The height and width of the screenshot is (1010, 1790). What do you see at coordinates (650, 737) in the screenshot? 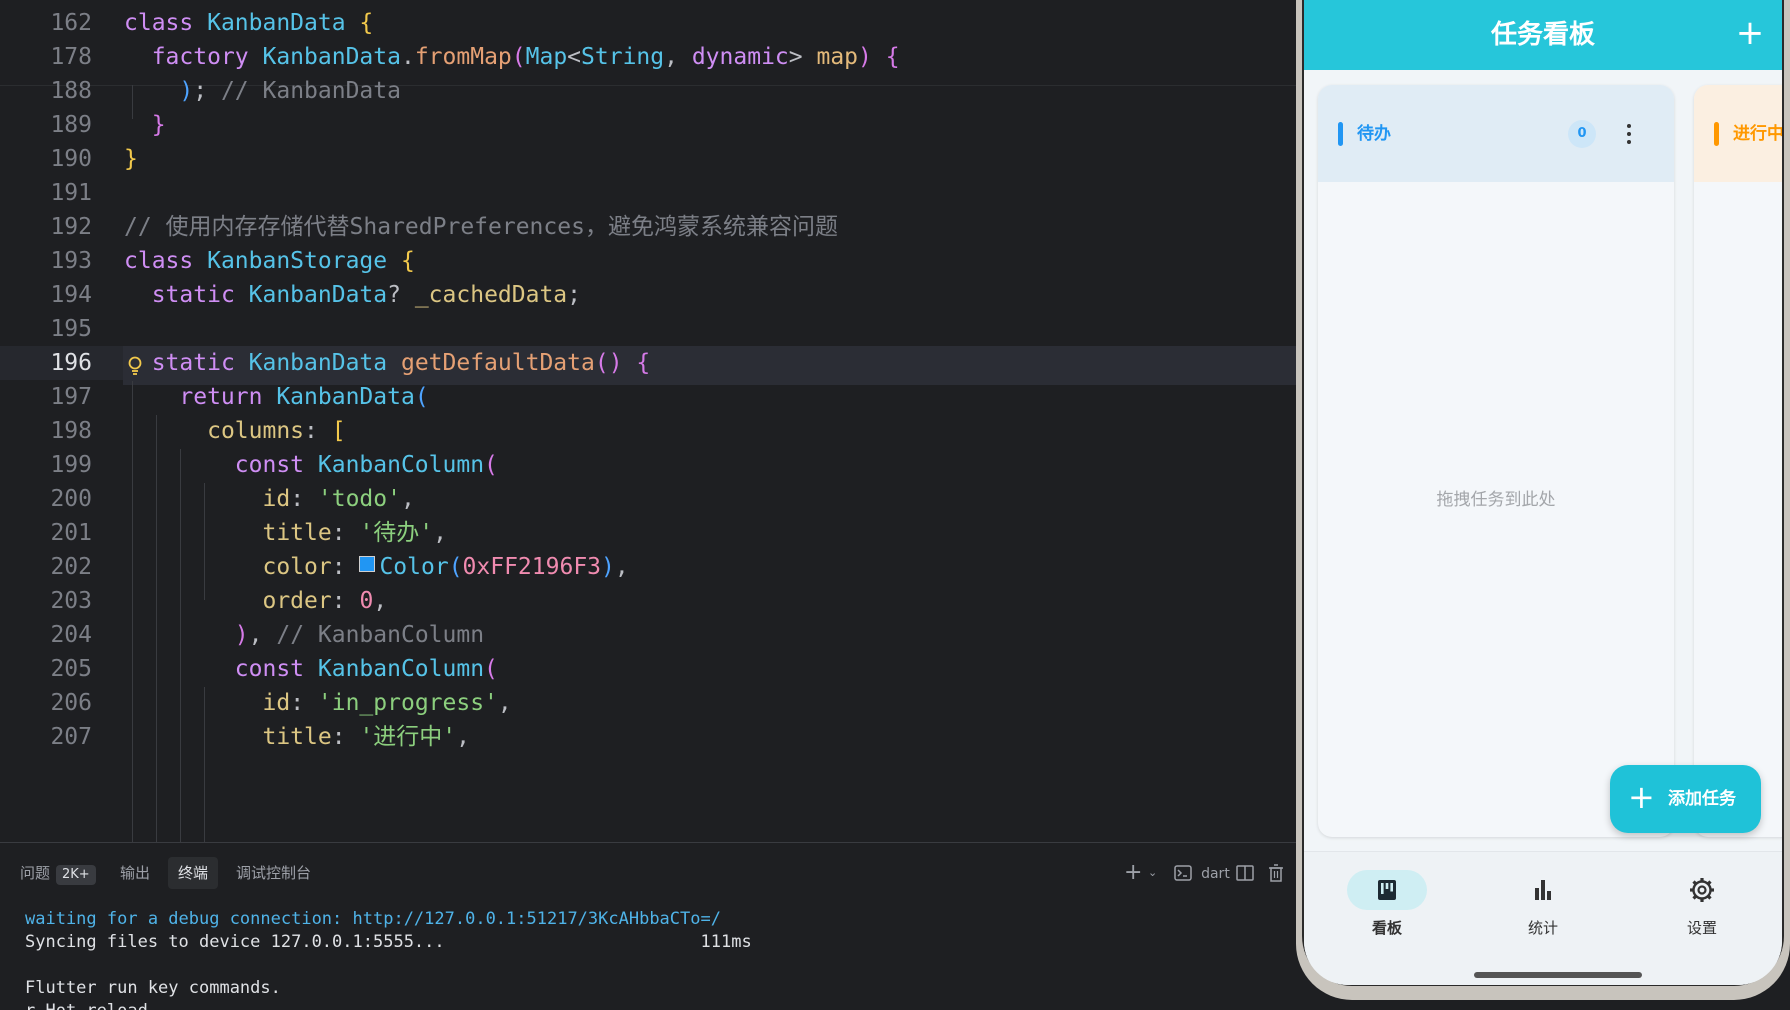
I see `code-line: 207 title: '进行中',` at bounding box center [650, 737].